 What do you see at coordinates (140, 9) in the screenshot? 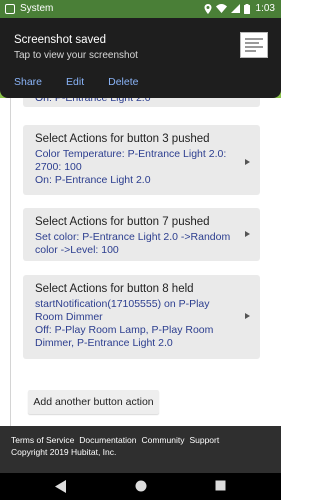
I see `status-bar: System 1:03` at bounding box center [140, 9].